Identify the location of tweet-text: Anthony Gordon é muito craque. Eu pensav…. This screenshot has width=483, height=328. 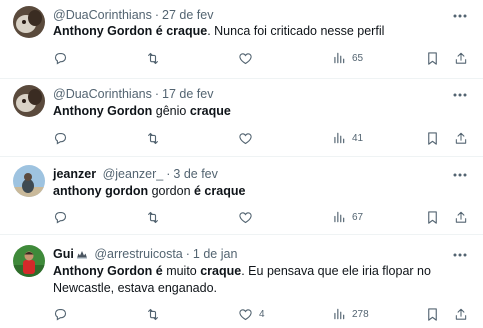
(258, 280).